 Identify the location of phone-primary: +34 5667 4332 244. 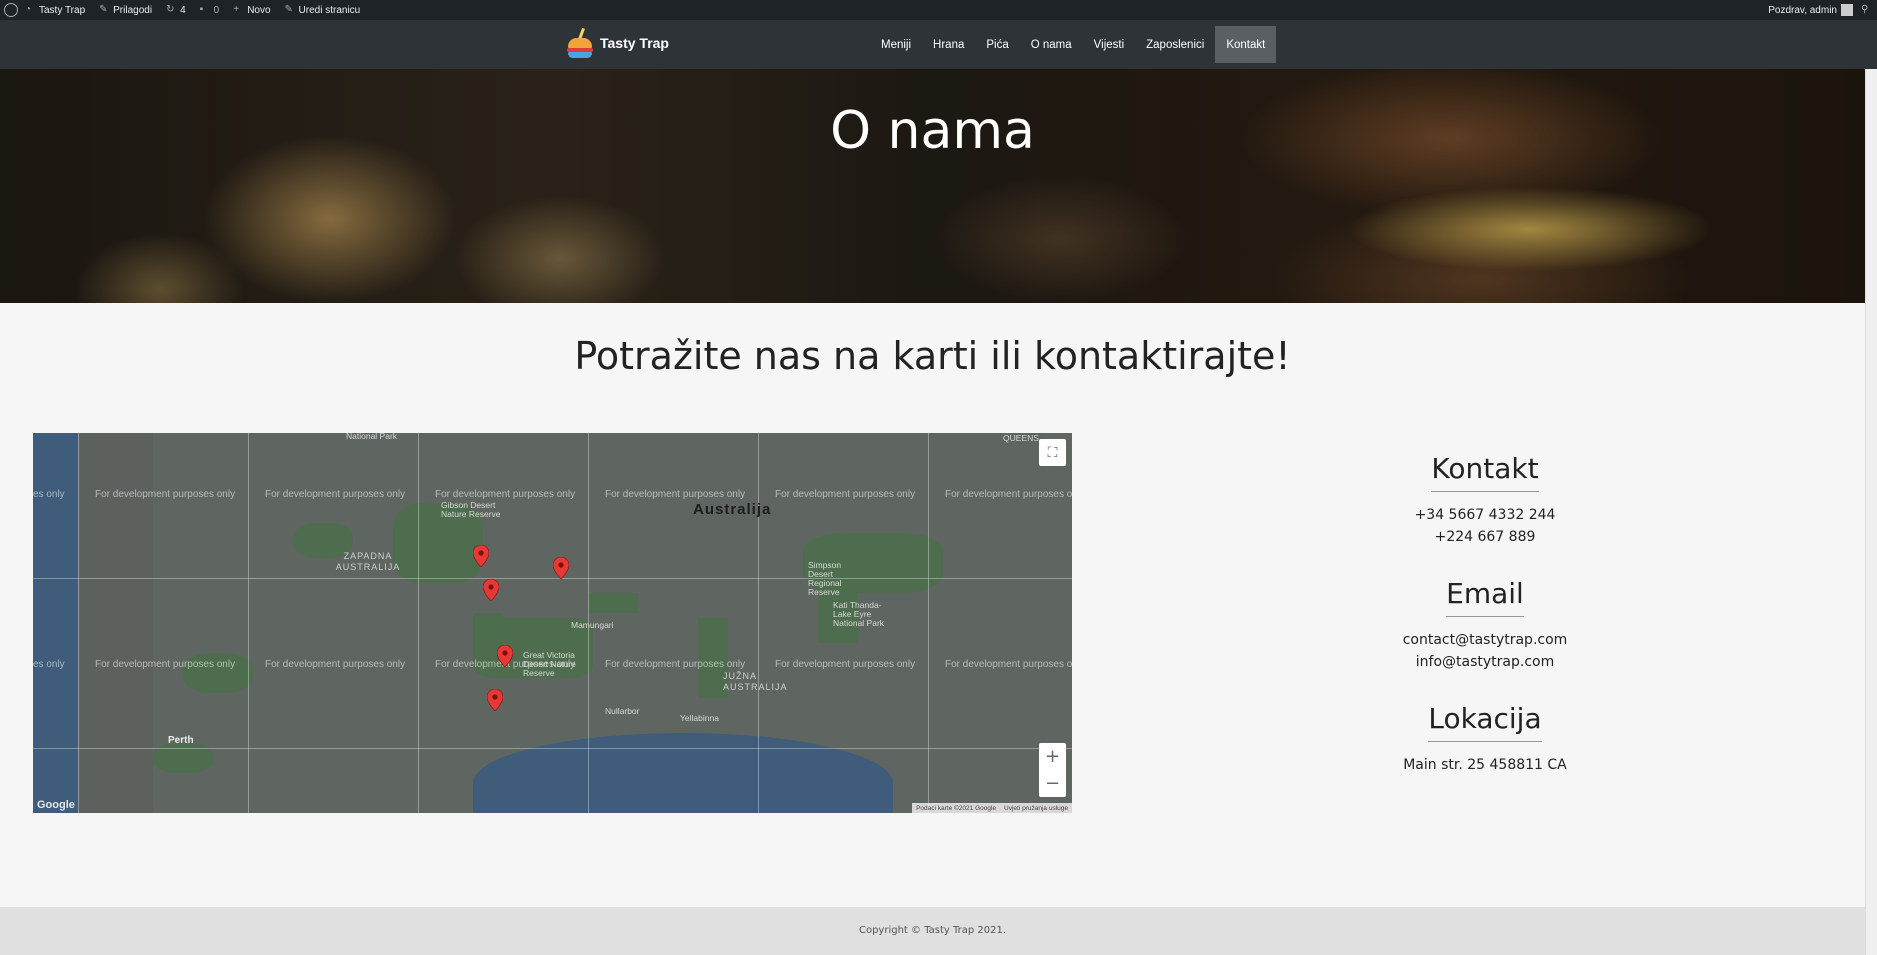
(1485, 515).